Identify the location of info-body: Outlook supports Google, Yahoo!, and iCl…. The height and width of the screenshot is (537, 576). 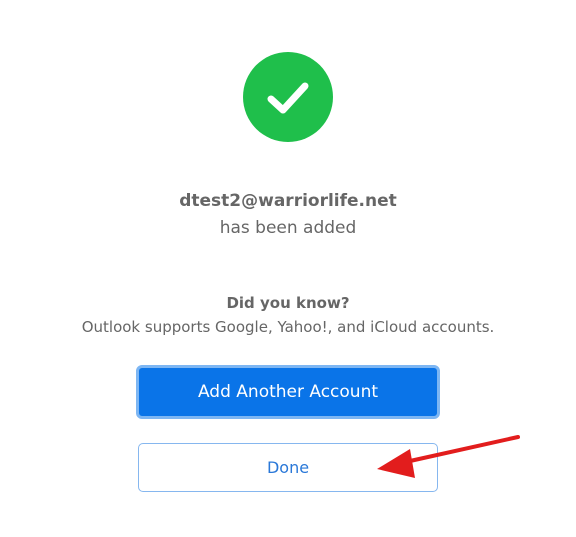
(288, 327).